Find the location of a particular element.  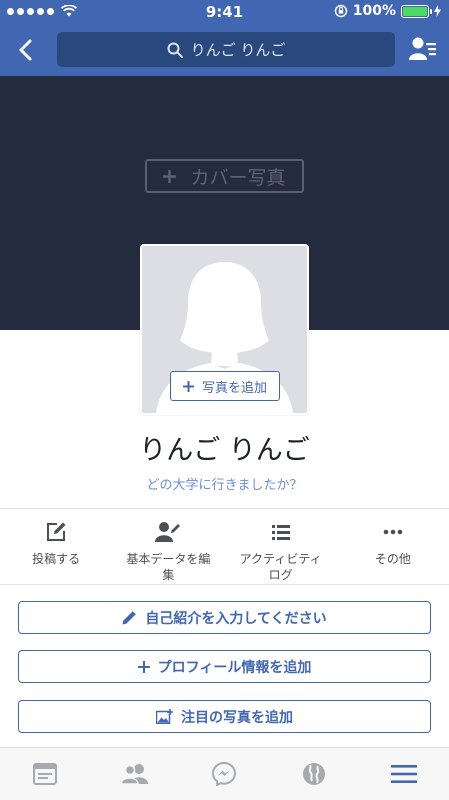

add-bio-button: 自己紹介を入力してください is located at coordinates (224, 617).